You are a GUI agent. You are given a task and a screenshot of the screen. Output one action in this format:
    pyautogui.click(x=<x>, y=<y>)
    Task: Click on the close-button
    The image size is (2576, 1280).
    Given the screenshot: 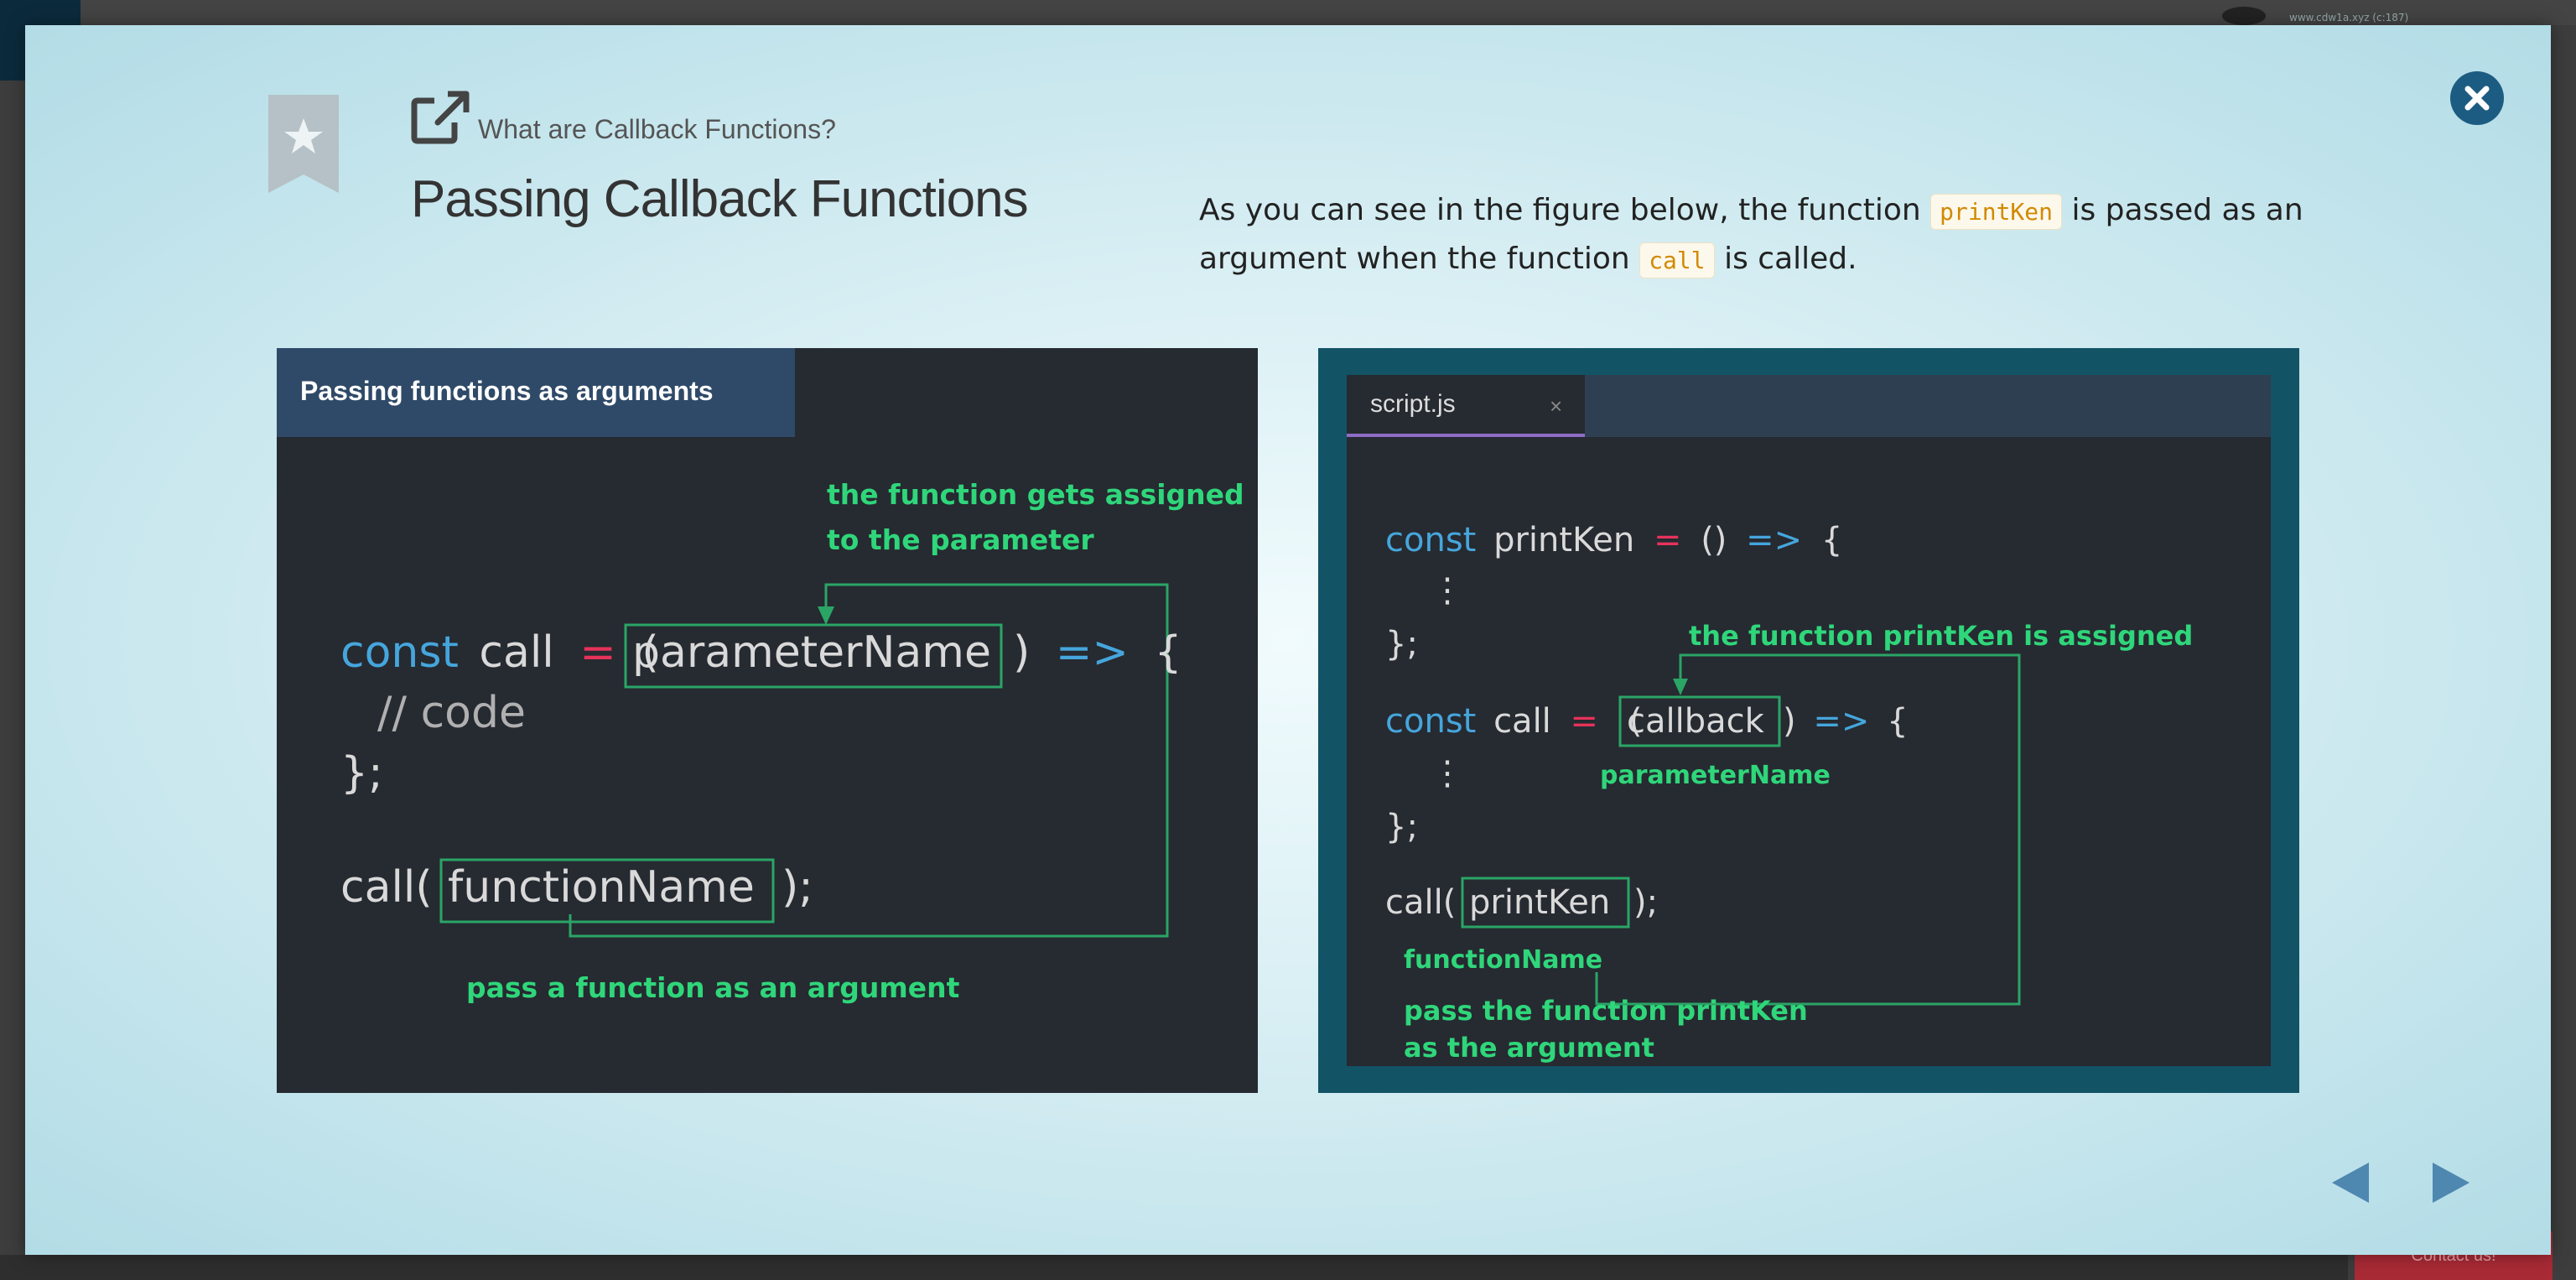 What is the action you would take?
    pyautogui.click(x=2477, y=98)
    